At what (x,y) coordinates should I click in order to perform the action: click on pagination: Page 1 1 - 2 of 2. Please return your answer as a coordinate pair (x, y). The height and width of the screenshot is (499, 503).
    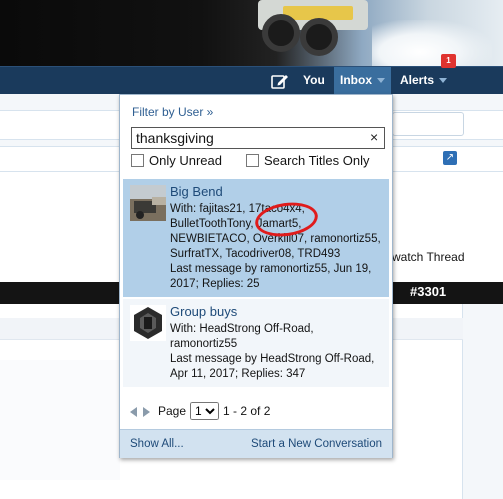
    Looking at the image, I should click on (200, 411).